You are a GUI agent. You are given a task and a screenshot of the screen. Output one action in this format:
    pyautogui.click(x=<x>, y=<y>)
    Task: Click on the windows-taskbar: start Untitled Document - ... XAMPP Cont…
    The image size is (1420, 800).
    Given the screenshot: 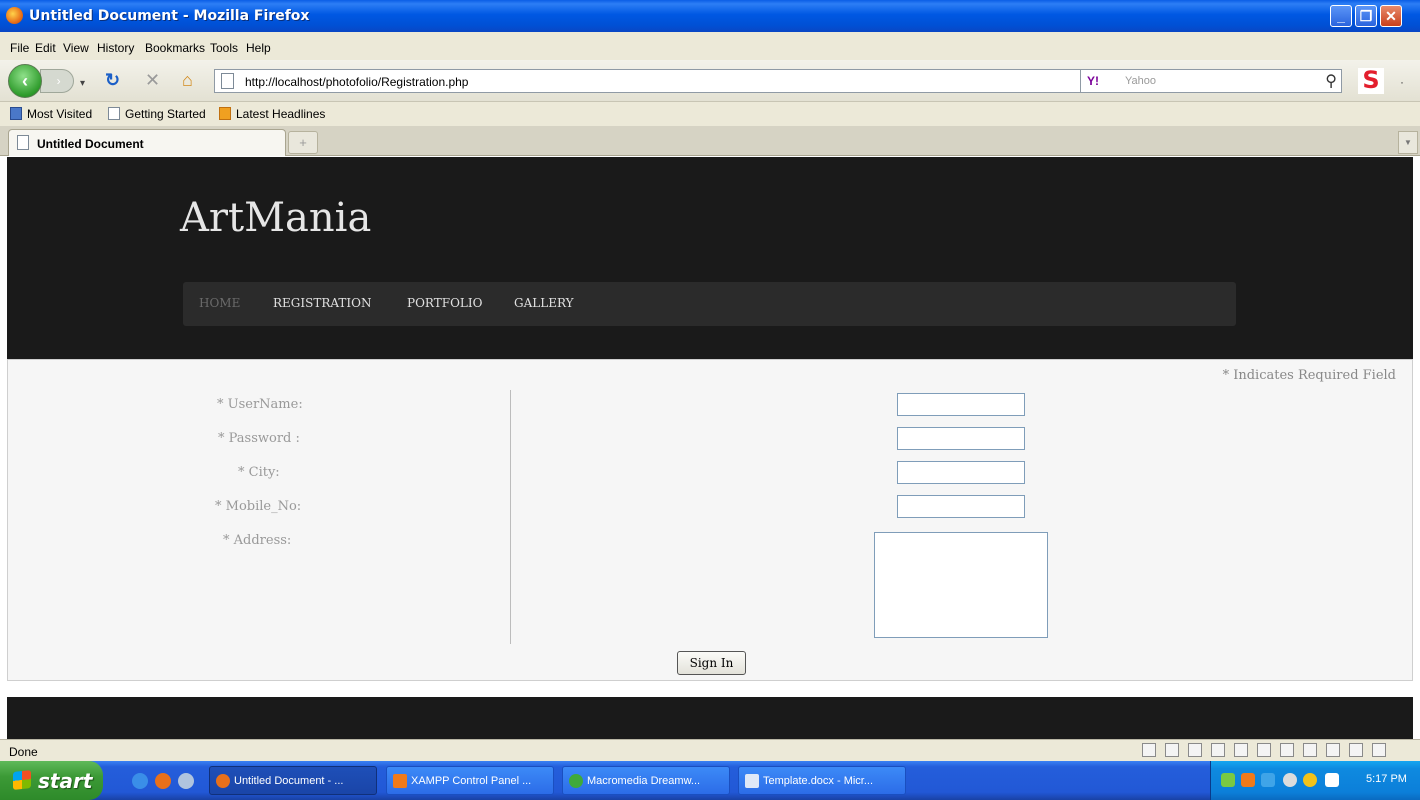 What is the action you would take?
    pyautogui.click(x=710, y=780)
    